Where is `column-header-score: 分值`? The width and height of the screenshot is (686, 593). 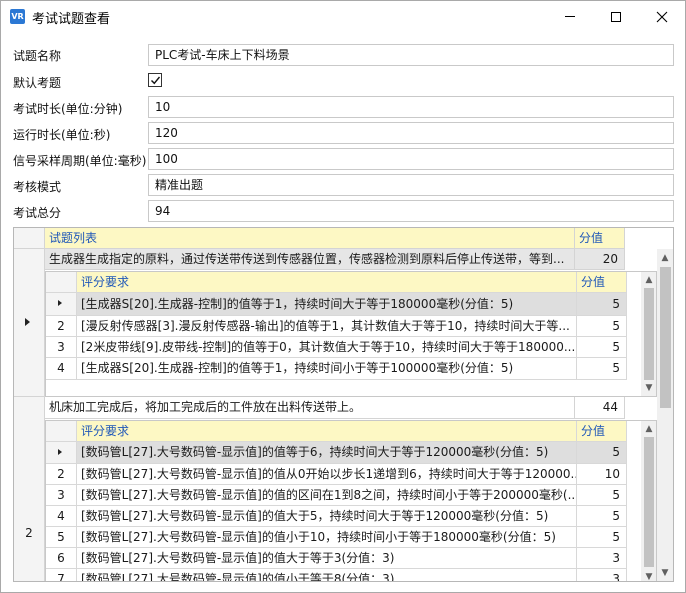 column-header-score: 分值 is located at coordinates (600, 238).